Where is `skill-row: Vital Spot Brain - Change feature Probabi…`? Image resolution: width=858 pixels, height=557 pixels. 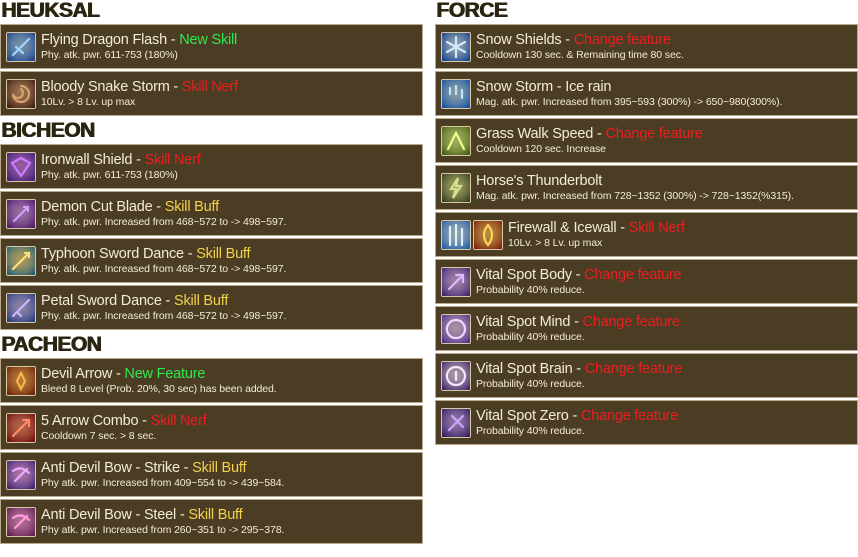 skill-row: Vital Spot Brain - Change feature Probabi… is located at coordinates (646, 375).